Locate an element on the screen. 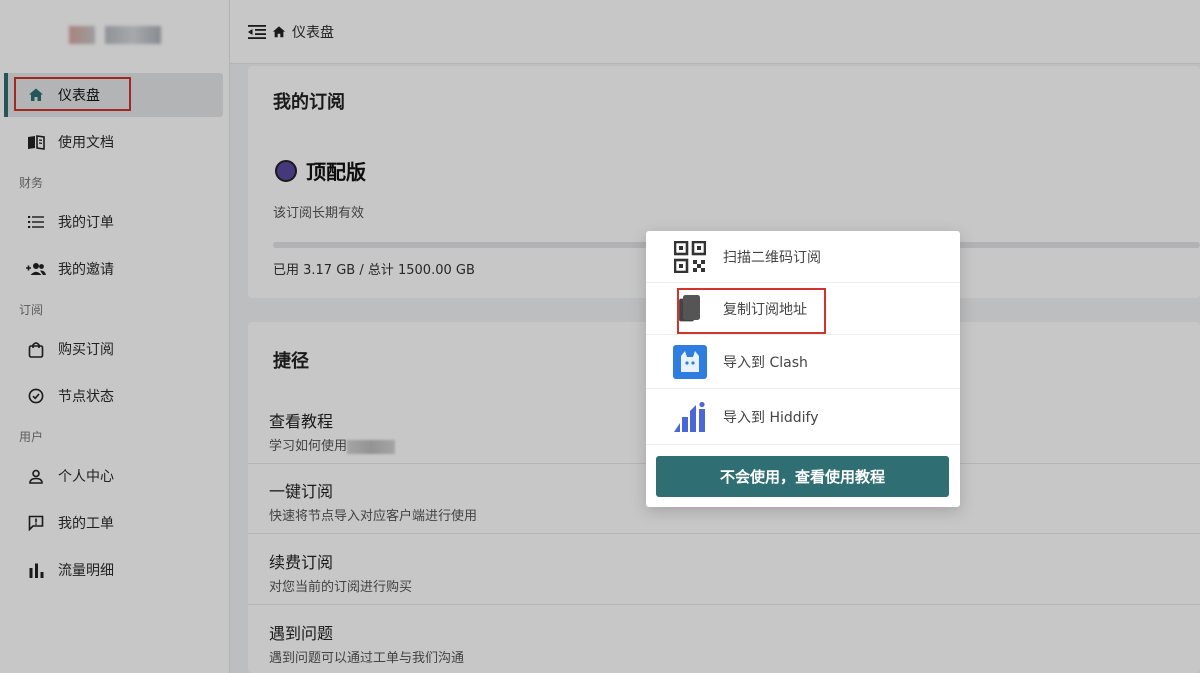 Image resolution: width=1200 pixels, height=673 pixels. qr-code-icon is located at coordinates (690, 257).